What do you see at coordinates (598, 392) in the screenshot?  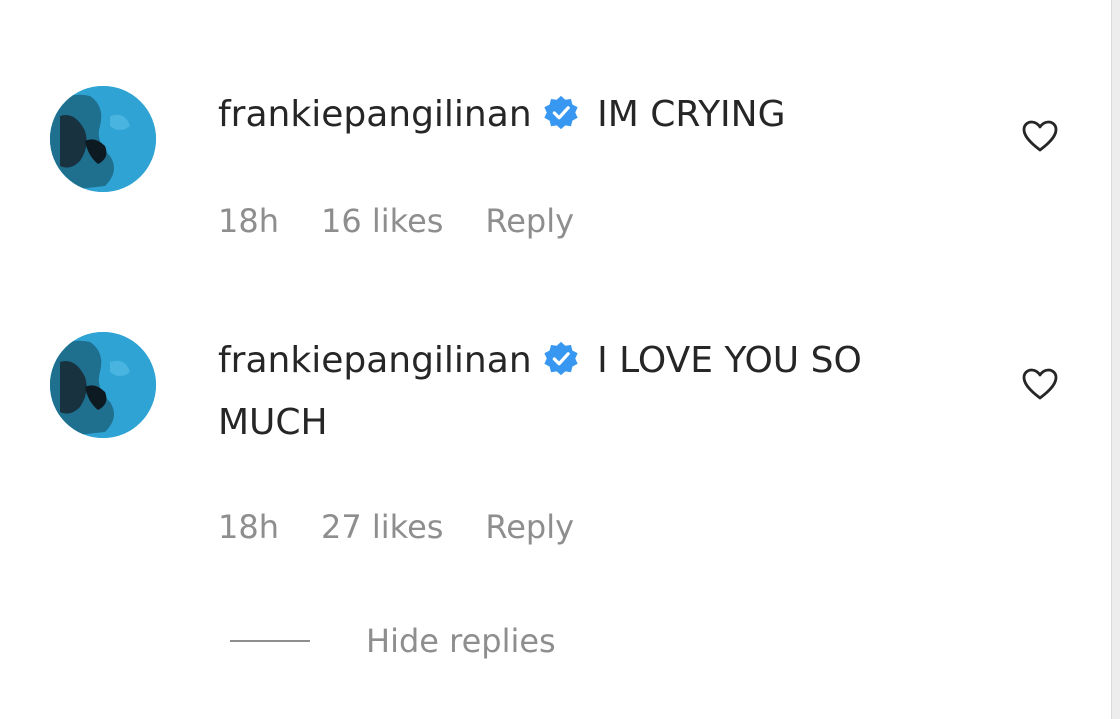 I see `comment-text: frankiepangilinan I LOVE YOU SO MUCH` at bounding box center [598, 392].